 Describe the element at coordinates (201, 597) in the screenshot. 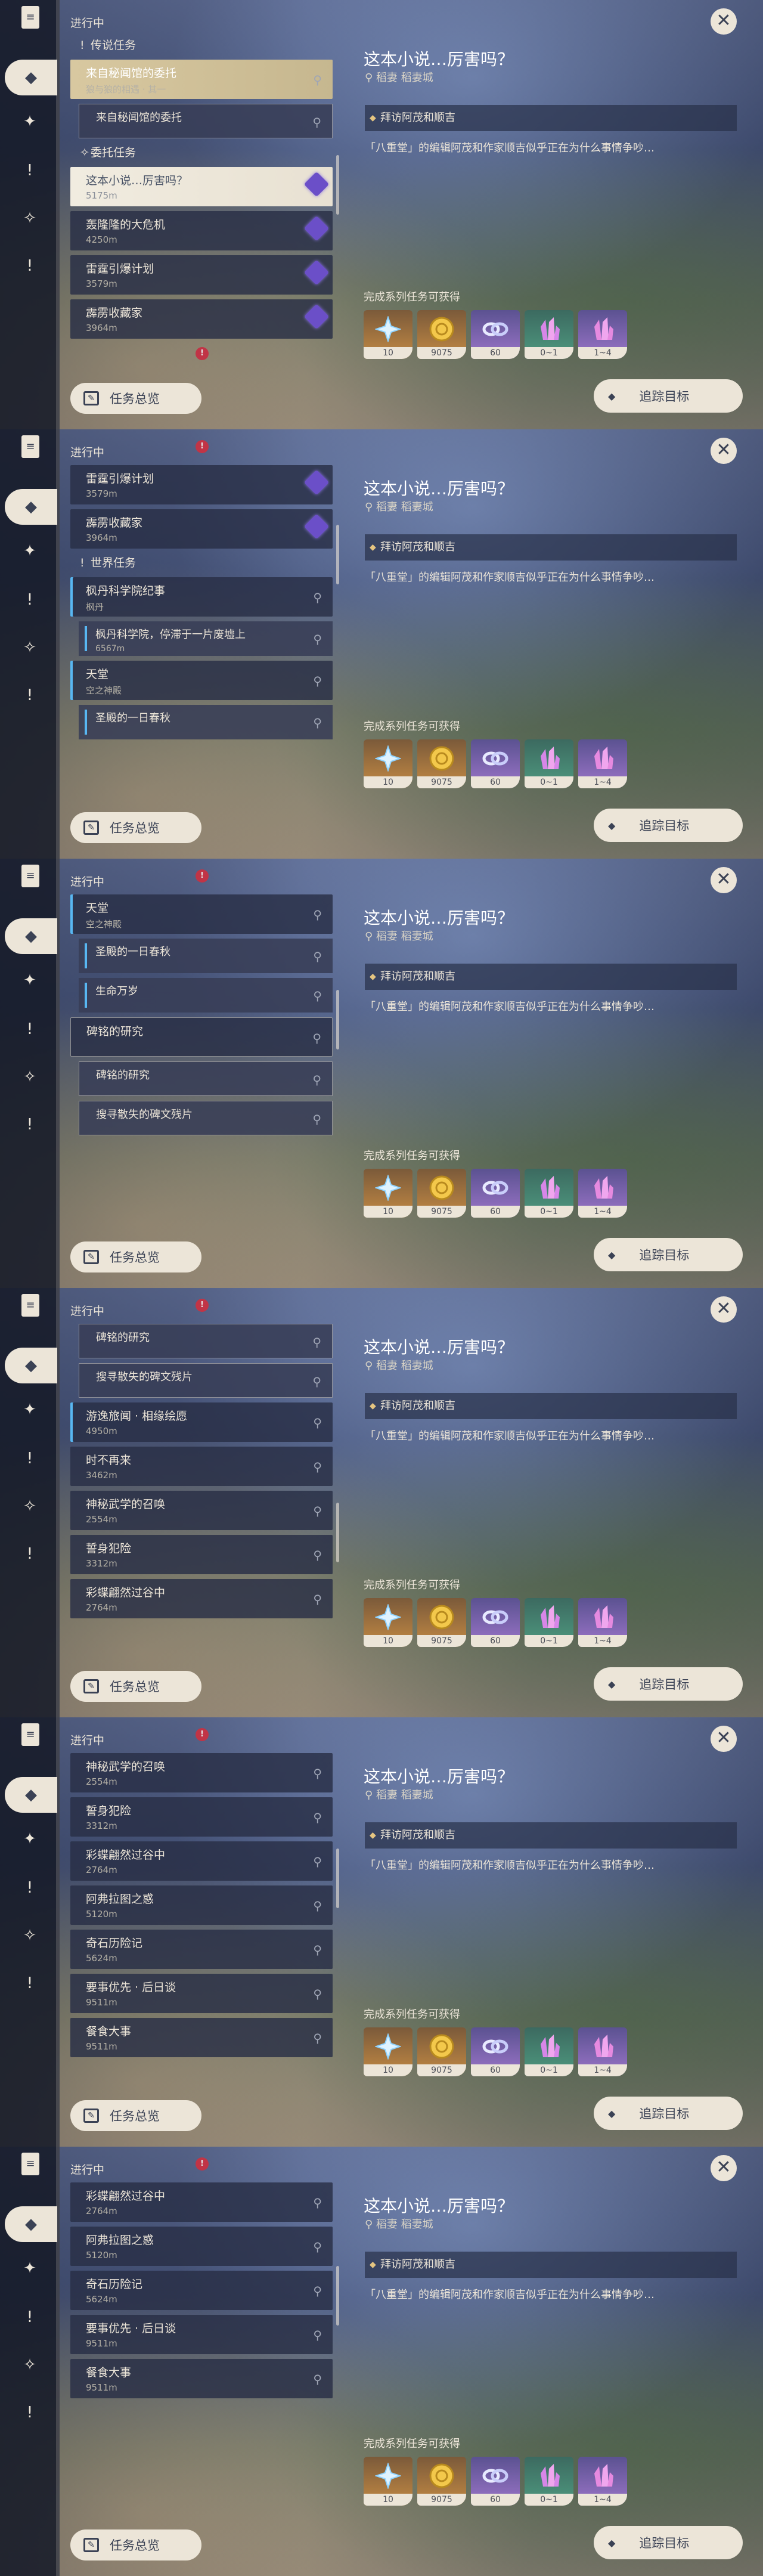

I see `quest-card: 枫丹科学院纪事 枫丹 ⚲` at that location.